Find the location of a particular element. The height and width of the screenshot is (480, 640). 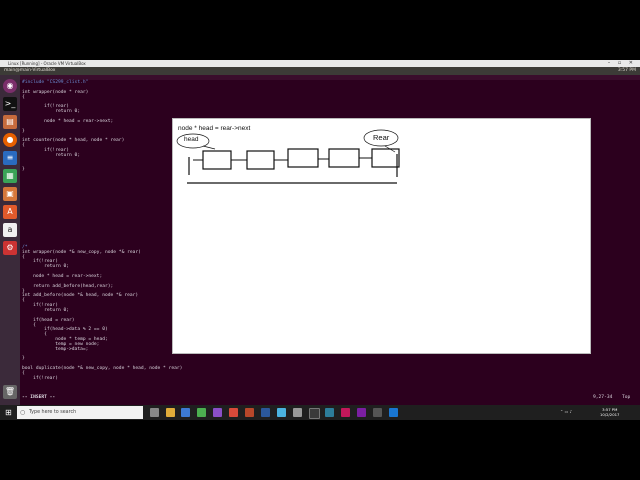

vim-status-line: -- INSERT -- 9,27-34 Top is located at coordinates (330, 398).